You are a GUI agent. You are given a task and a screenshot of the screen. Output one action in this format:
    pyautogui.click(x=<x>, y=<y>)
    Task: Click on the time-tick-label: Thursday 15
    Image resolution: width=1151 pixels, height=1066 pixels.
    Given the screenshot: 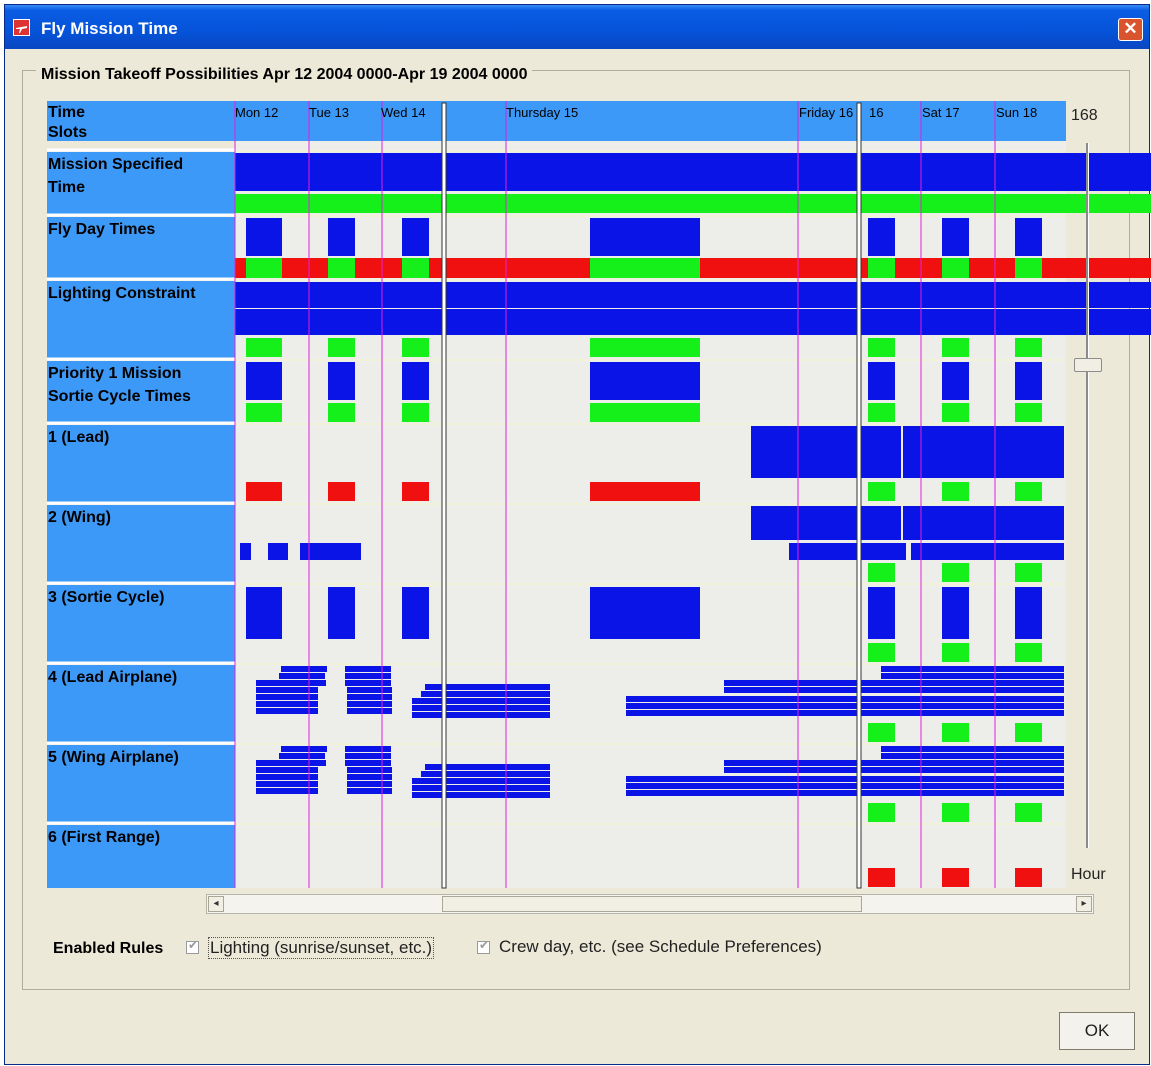 What is the action you would take?
    pyautogui.click(x=542, y=112)
    